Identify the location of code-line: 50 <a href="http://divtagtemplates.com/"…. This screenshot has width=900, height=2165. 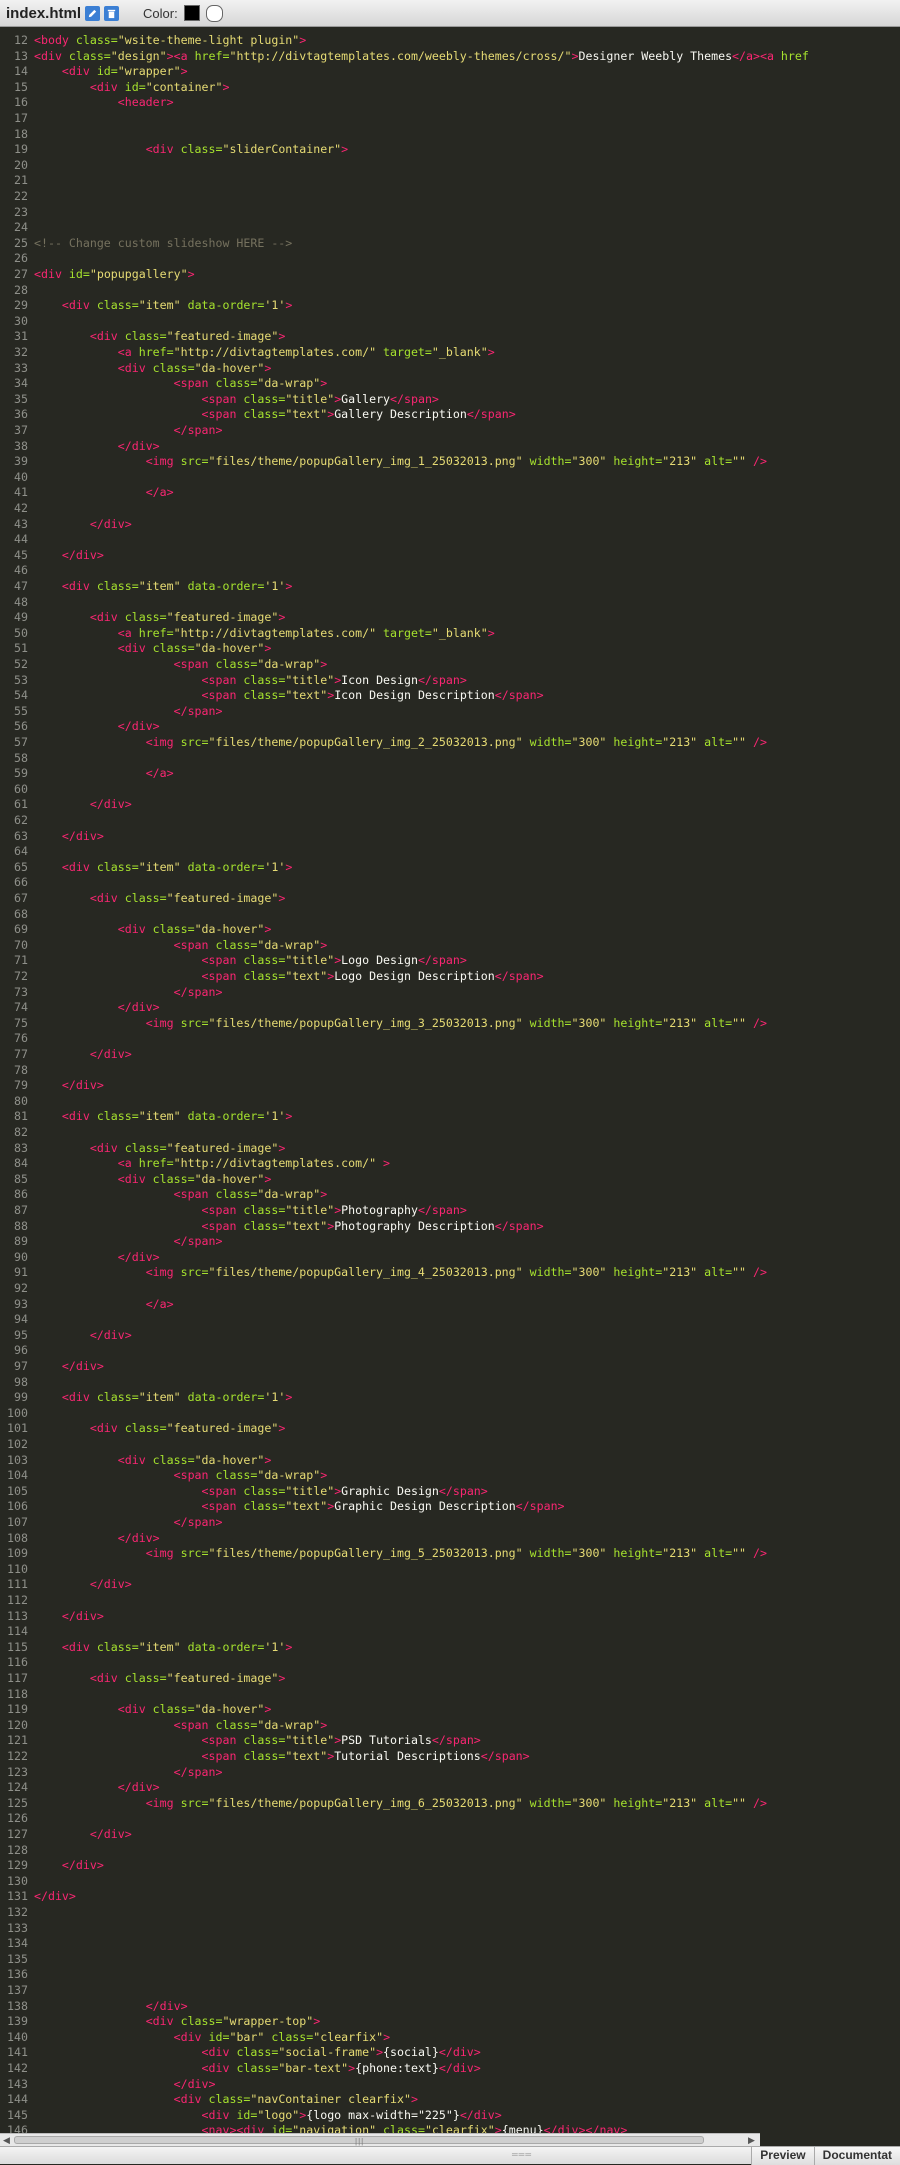
(450, 634).